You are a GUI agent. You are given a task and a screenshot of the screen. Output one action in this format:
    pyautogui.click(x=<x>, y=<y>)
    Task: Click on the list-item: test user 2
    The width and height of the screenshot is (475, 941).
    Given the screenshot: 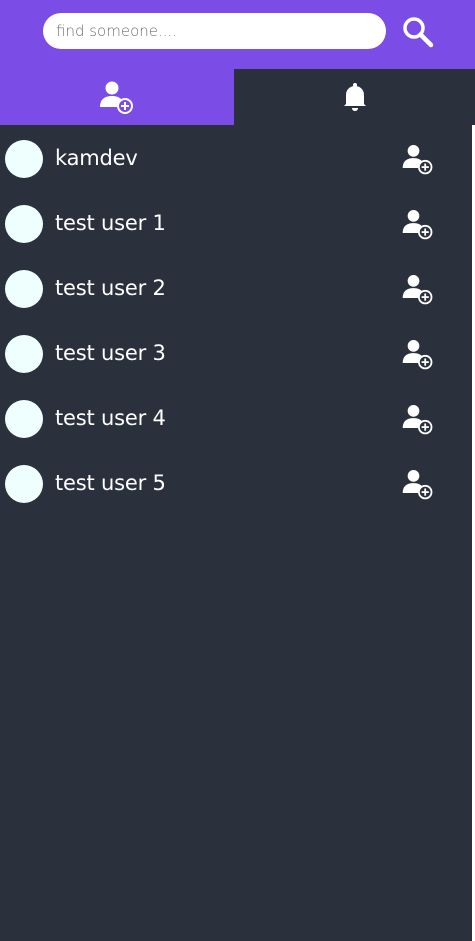 What is the action you would take?
    pyautogui.click(x=236, y=287)
    